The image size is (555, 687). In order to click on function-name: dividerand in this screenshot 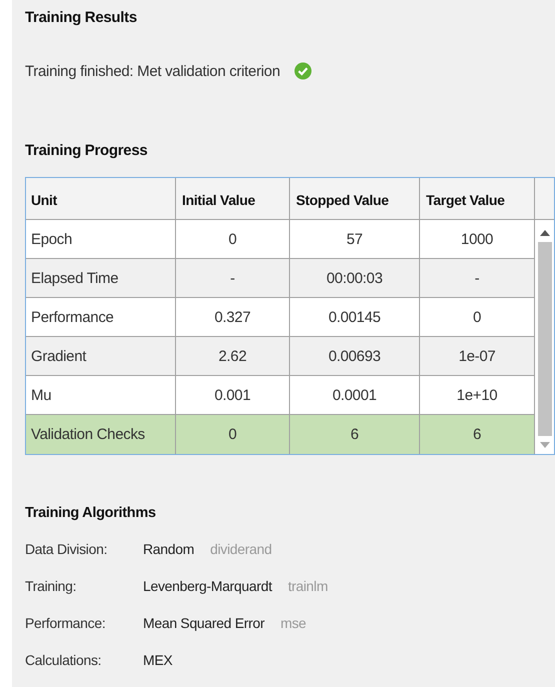, I will do `click(241, 549)`.